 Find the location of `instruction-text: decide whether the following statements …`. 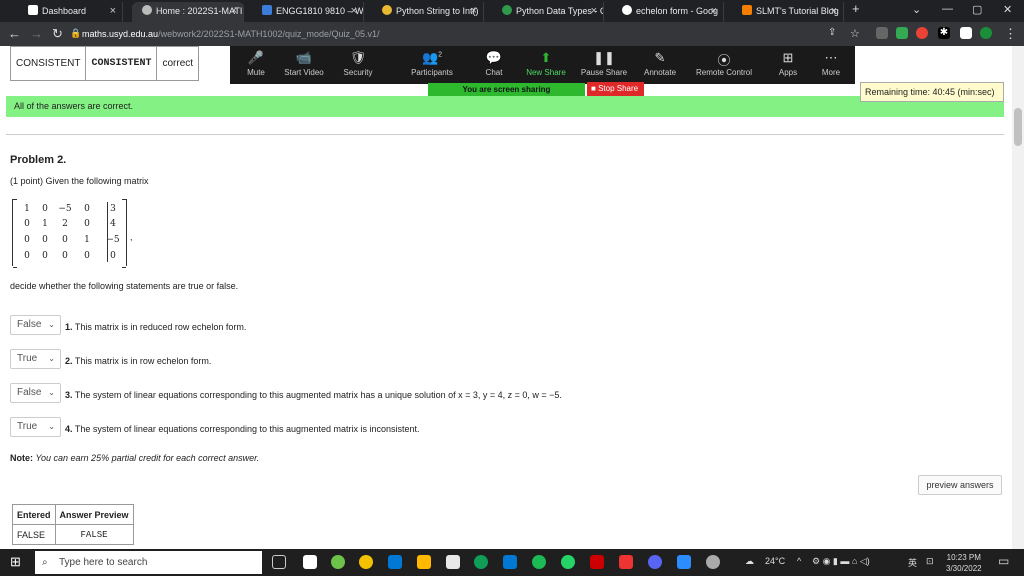

instruction-text: decide whether the following statements … is located at coordinates (124, 286).